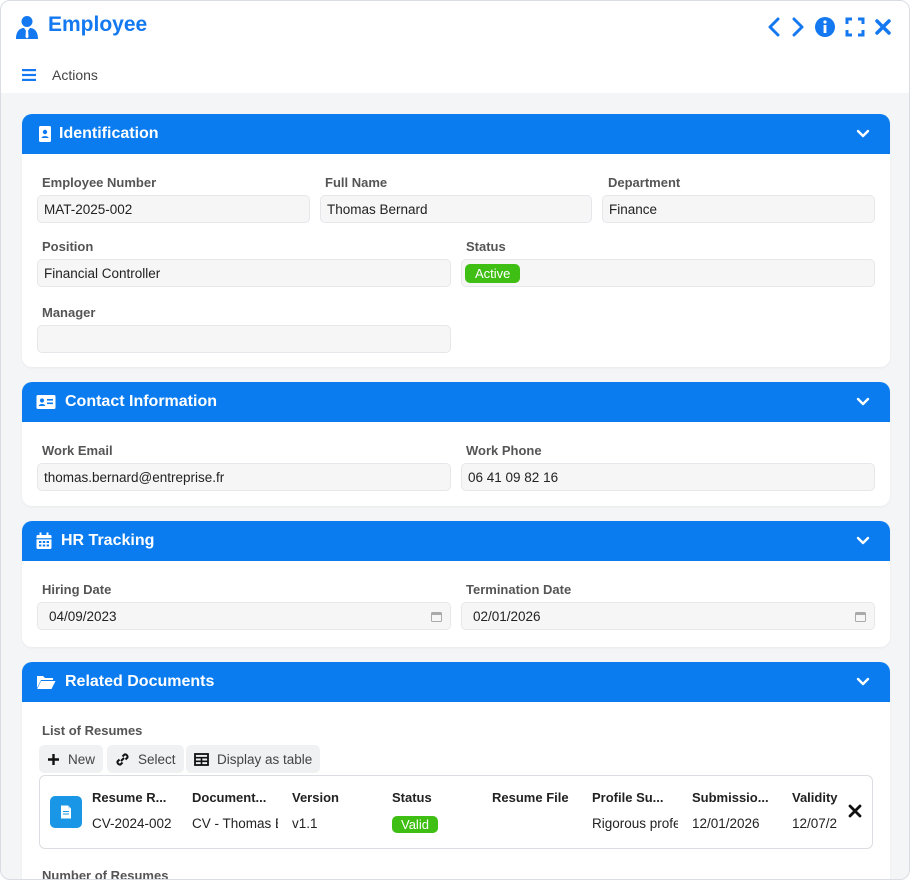  I want to click on info-button, so click(825, 27).